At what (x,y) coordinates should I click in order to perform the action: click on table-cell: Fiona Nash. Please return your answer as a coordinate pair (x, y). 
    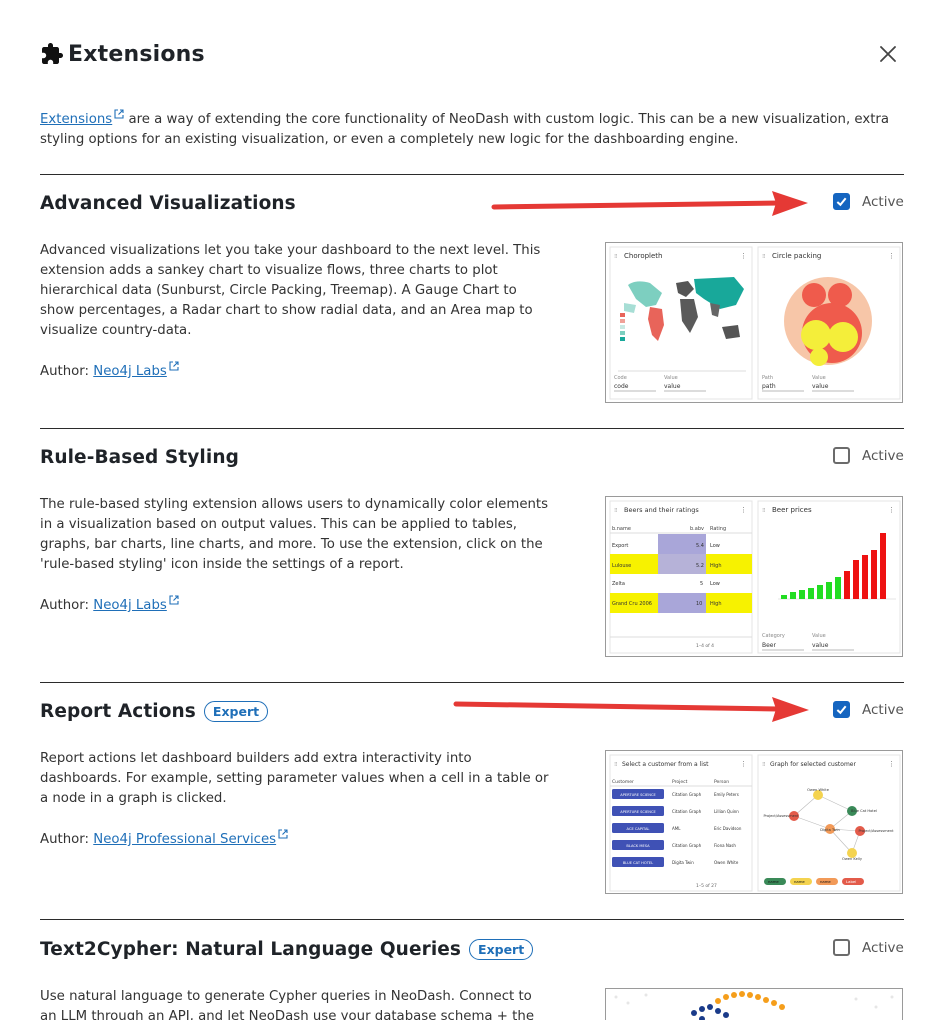
    Looking at the image, I should click on (725, 845).